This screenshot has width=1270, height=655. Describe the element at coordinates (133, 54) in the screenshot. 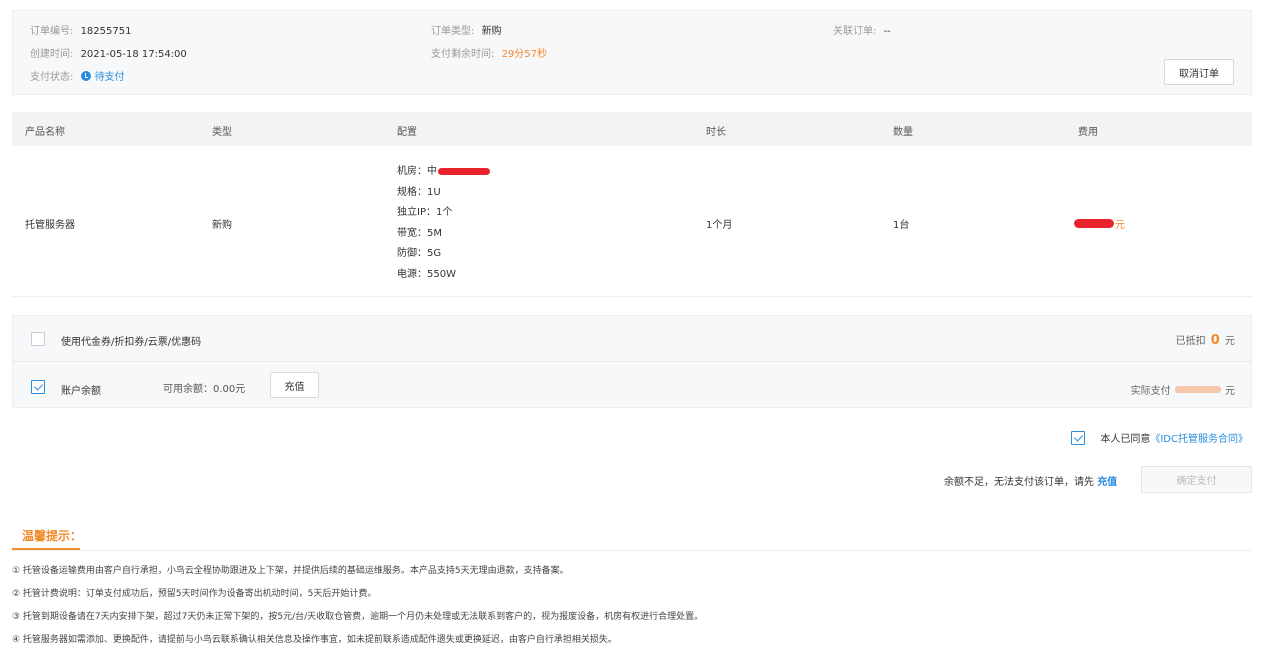

I see `created-time-value: 2021-05-18 17:54:00` at that location.